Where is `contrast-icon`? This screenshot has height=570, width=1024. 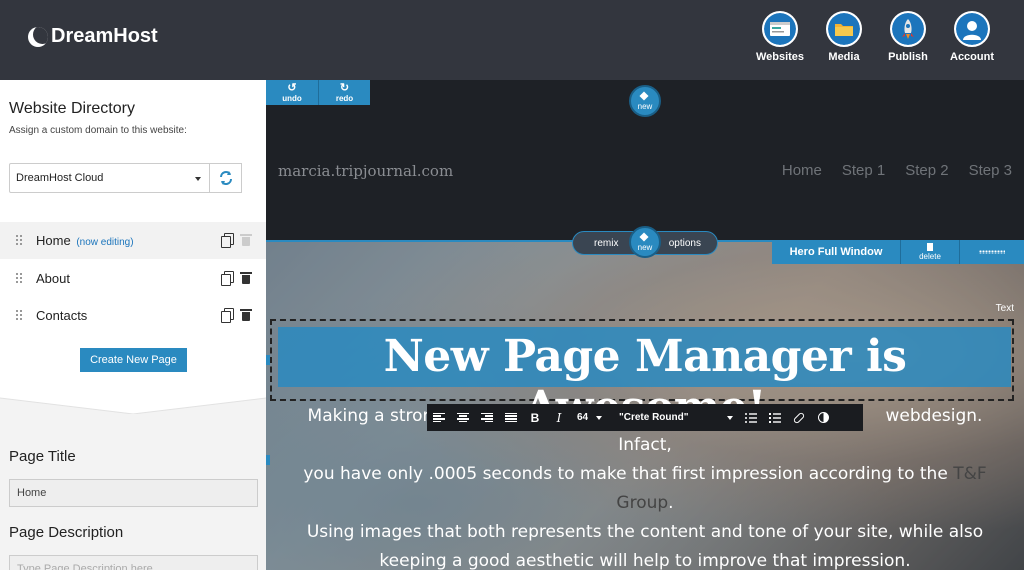
contrast-icon is located at coordinates (823, 417).